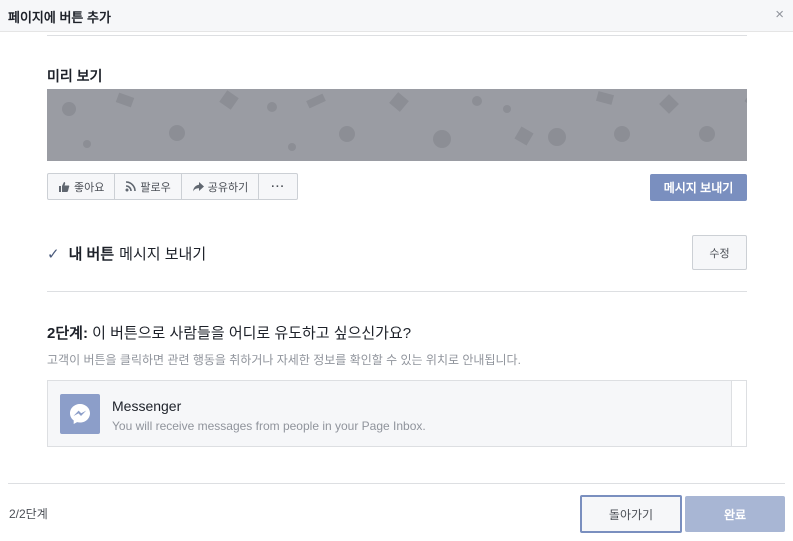  What do you see at coordinates (89, 187) in the screenshot?
I see `like-label: 좋아요` at bounding box center [89, 187].